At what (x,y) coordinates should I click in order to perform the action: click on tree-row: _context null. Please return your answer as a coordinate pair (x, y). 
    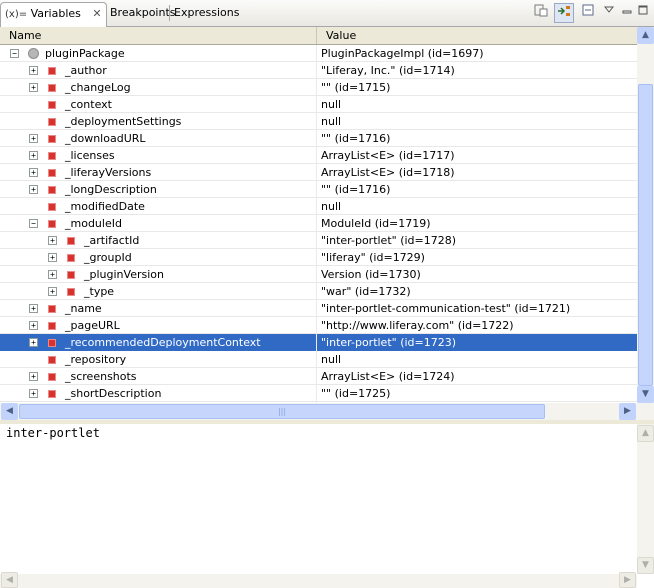
    Looking at the image, I should click on (318, 104).